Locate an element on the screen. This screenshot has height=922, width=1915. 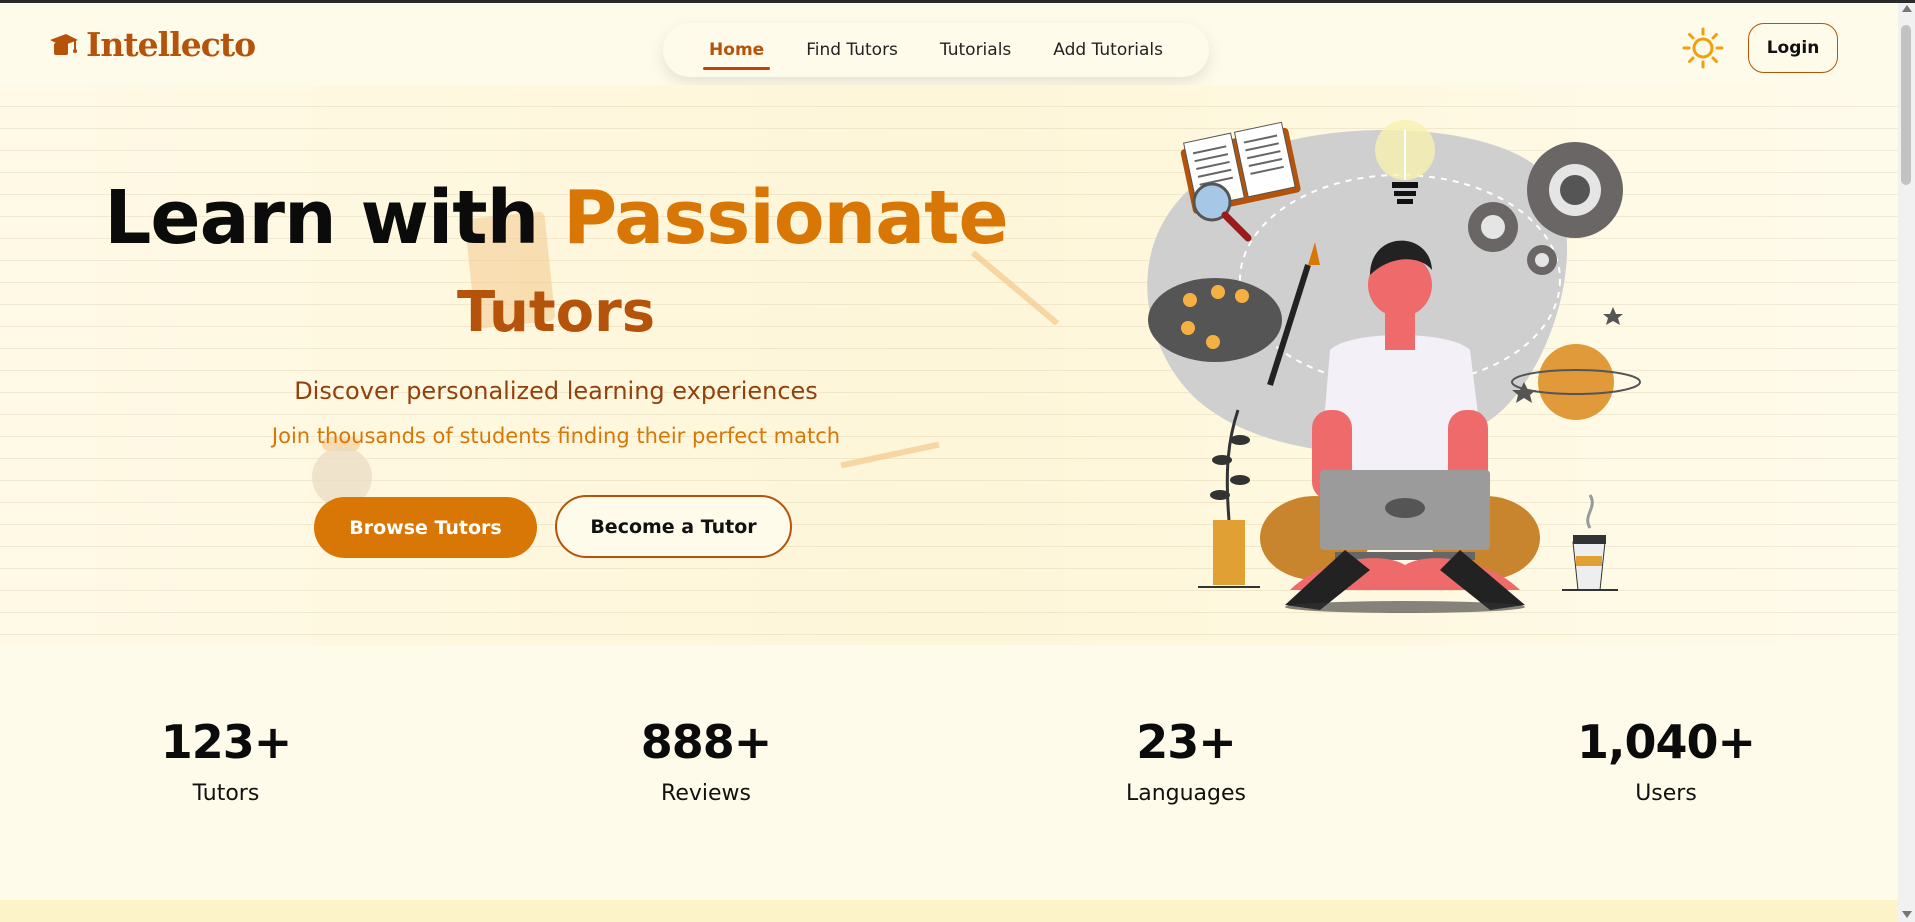
brand-logo: Intellecto is located at coordinates (152, 44).